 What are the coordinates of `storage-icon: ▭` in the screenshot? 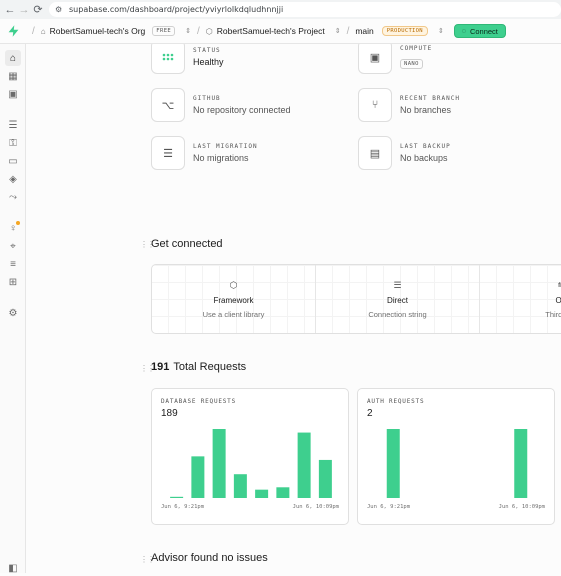 It's located at (13, 161).